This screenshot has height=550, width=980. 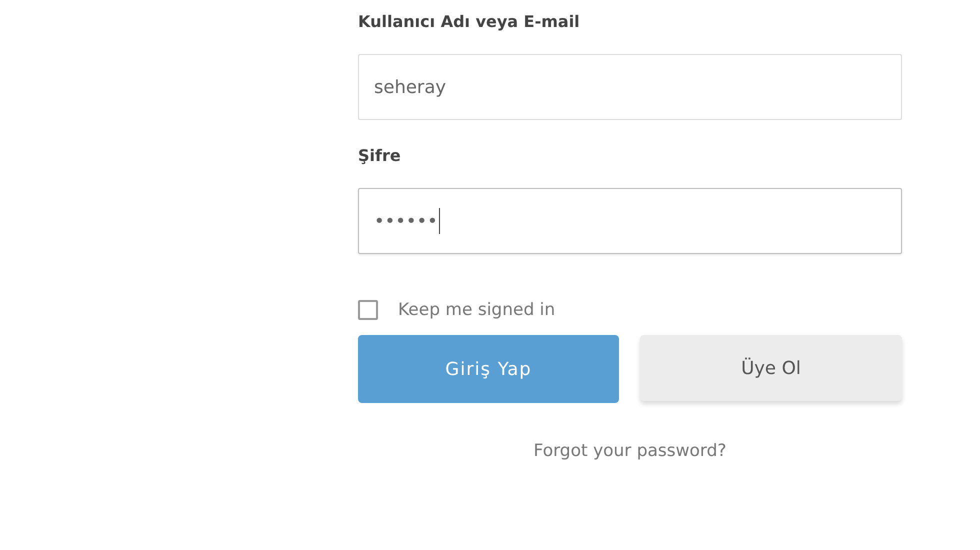 I want to click on forgot-password-link: Forgot your password?, so click(x=630, y=451).